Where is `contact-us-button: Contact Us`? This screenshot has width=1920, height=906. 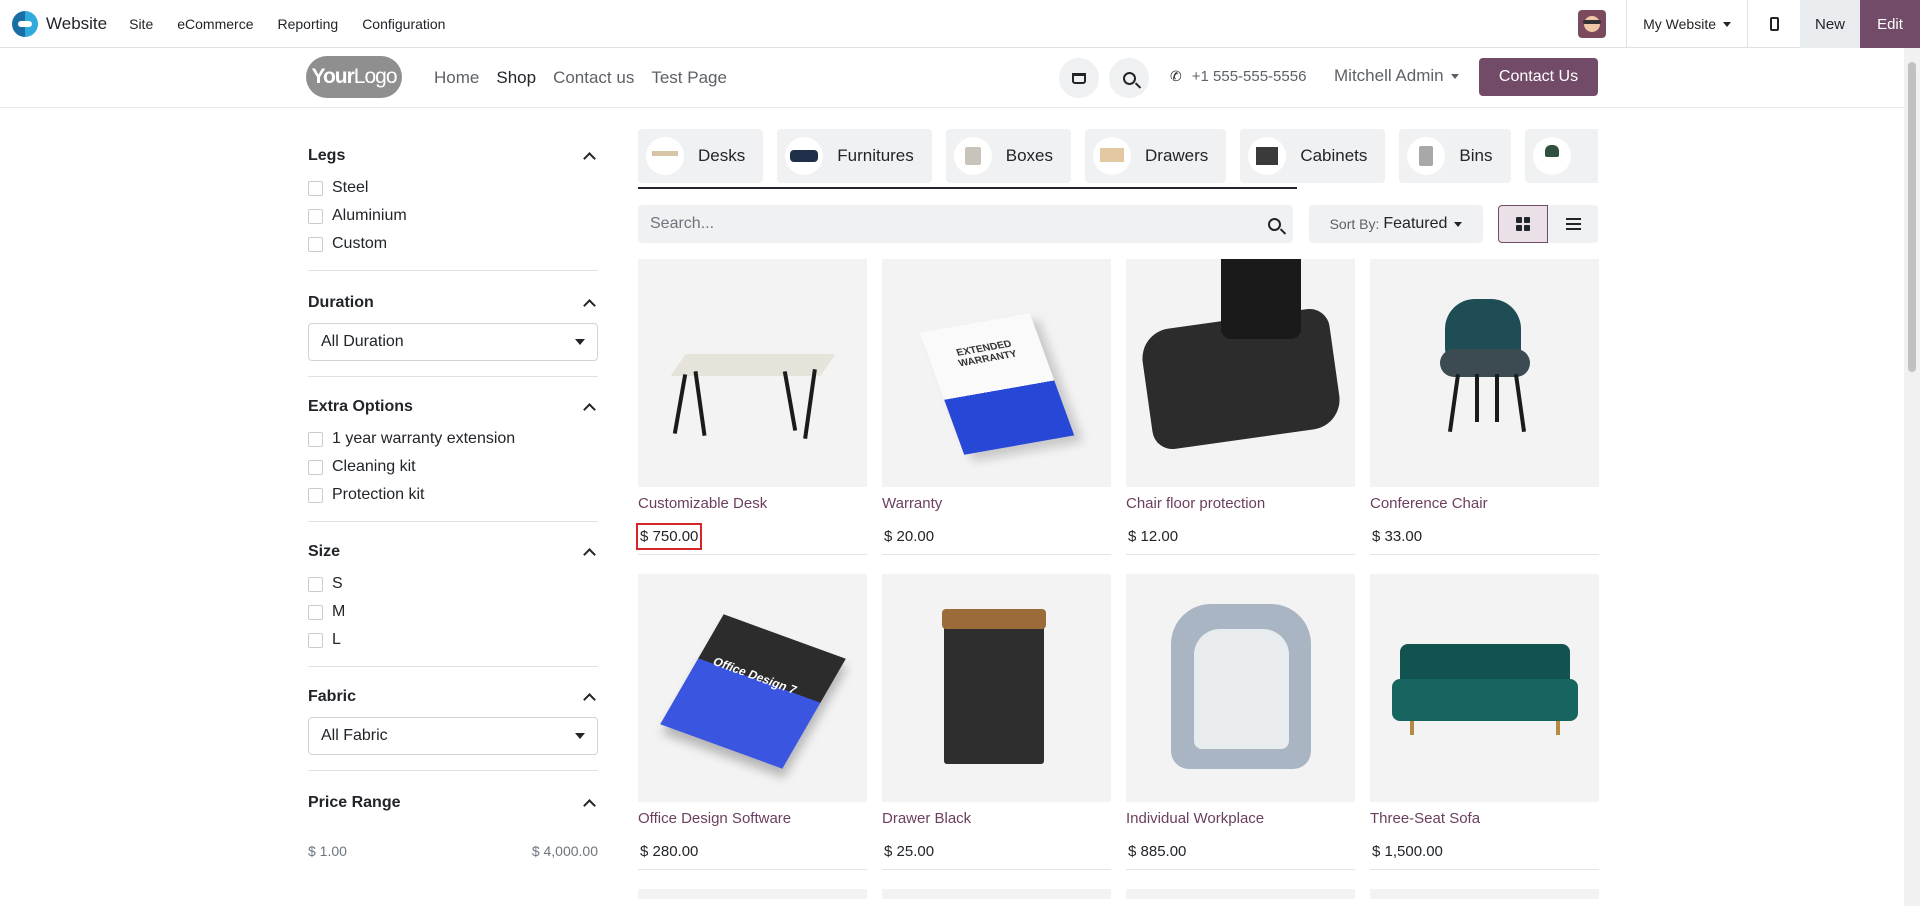 contact-us-button: Contact Us is located at coordinates (1538, 77).